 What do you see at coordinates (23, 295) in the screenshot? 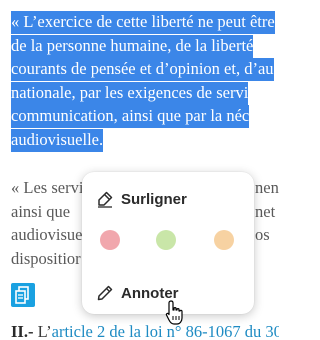
I see `document-icon` at bounding box center [23, 295].